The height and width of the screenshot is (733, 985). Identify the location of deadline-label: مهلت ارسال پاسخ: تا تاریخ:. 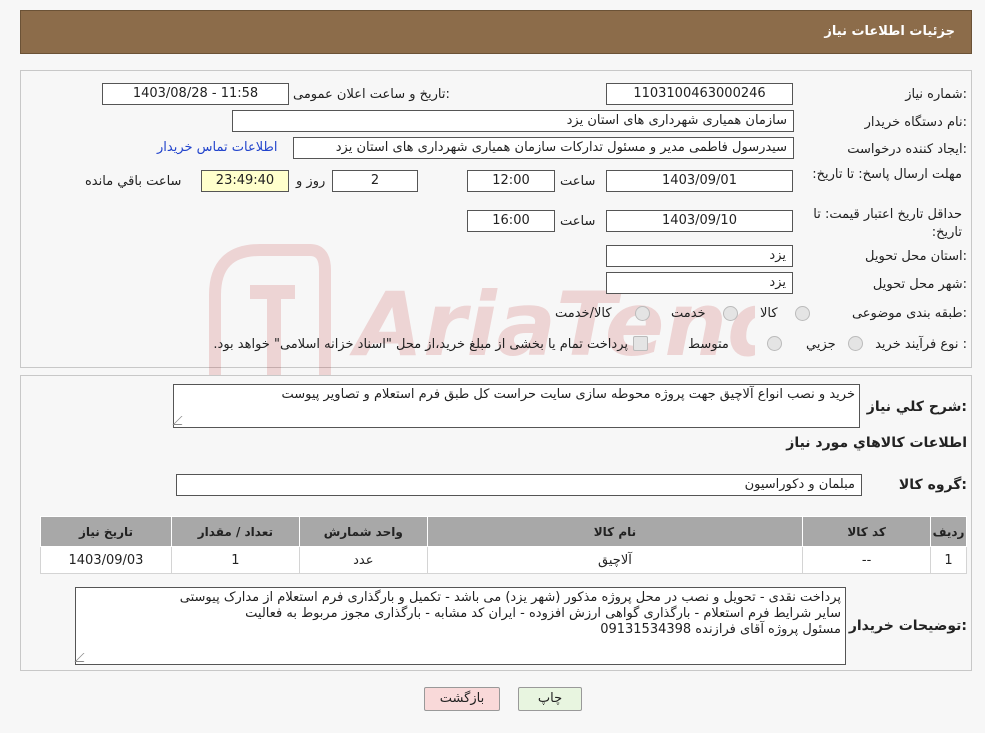
(887, 174).